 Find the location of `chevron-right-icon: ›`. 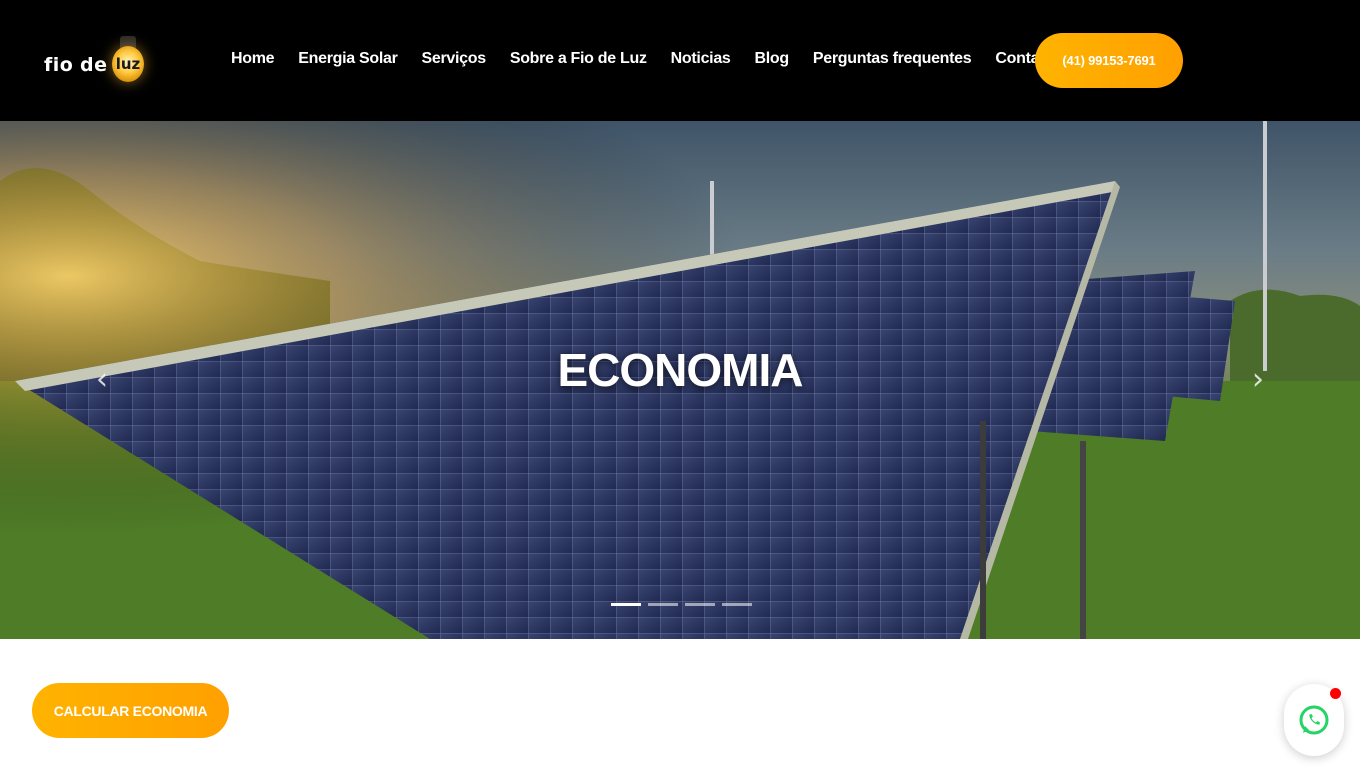

chevron-right-icon: › is located at coordinates (1258, 380).